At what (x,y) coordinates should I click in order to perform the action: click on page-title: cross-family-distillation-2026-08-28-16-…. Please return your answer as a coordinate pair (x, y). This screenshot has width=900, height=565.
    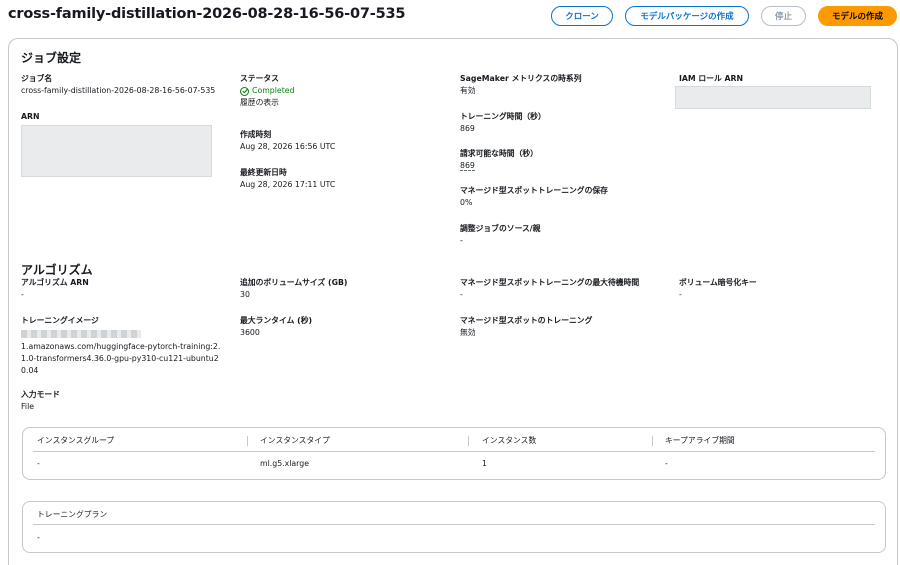
    Looking at the image, I should click on (207, 14).